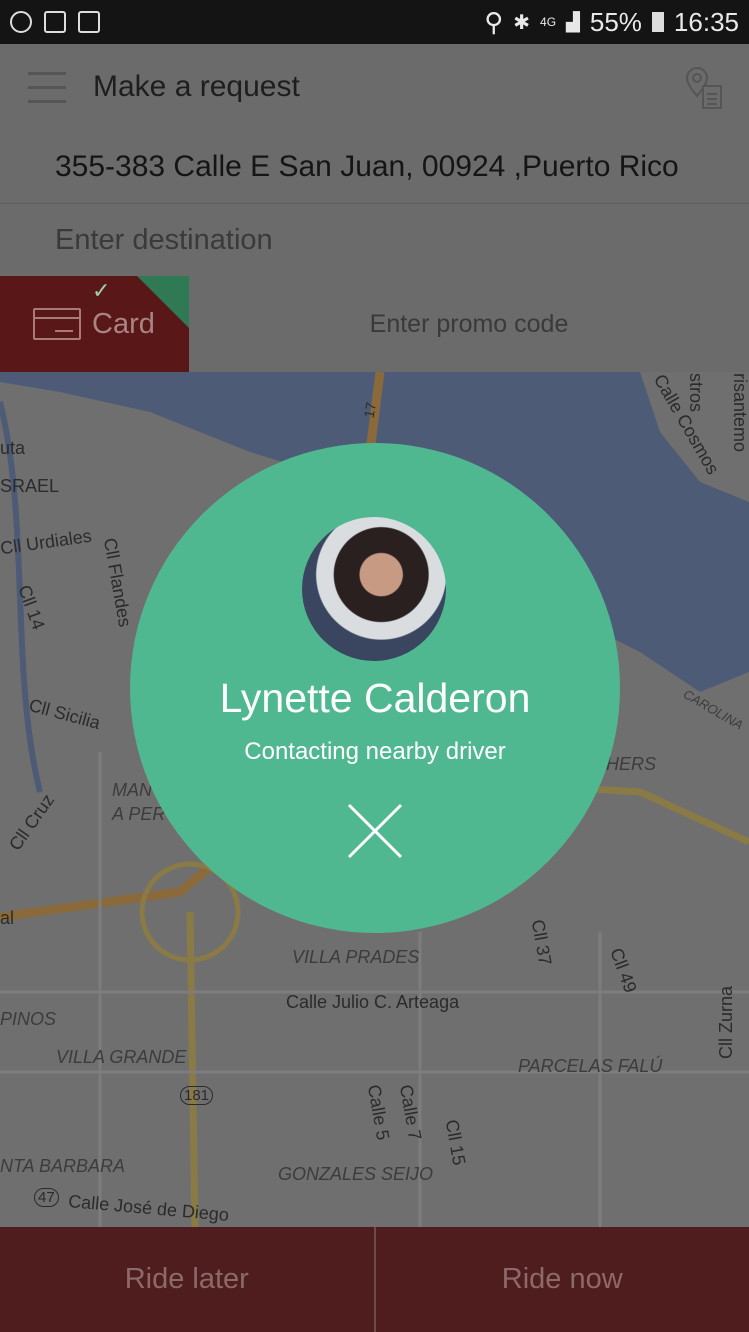  I want to click on map-label: stros, so click(696, 392).